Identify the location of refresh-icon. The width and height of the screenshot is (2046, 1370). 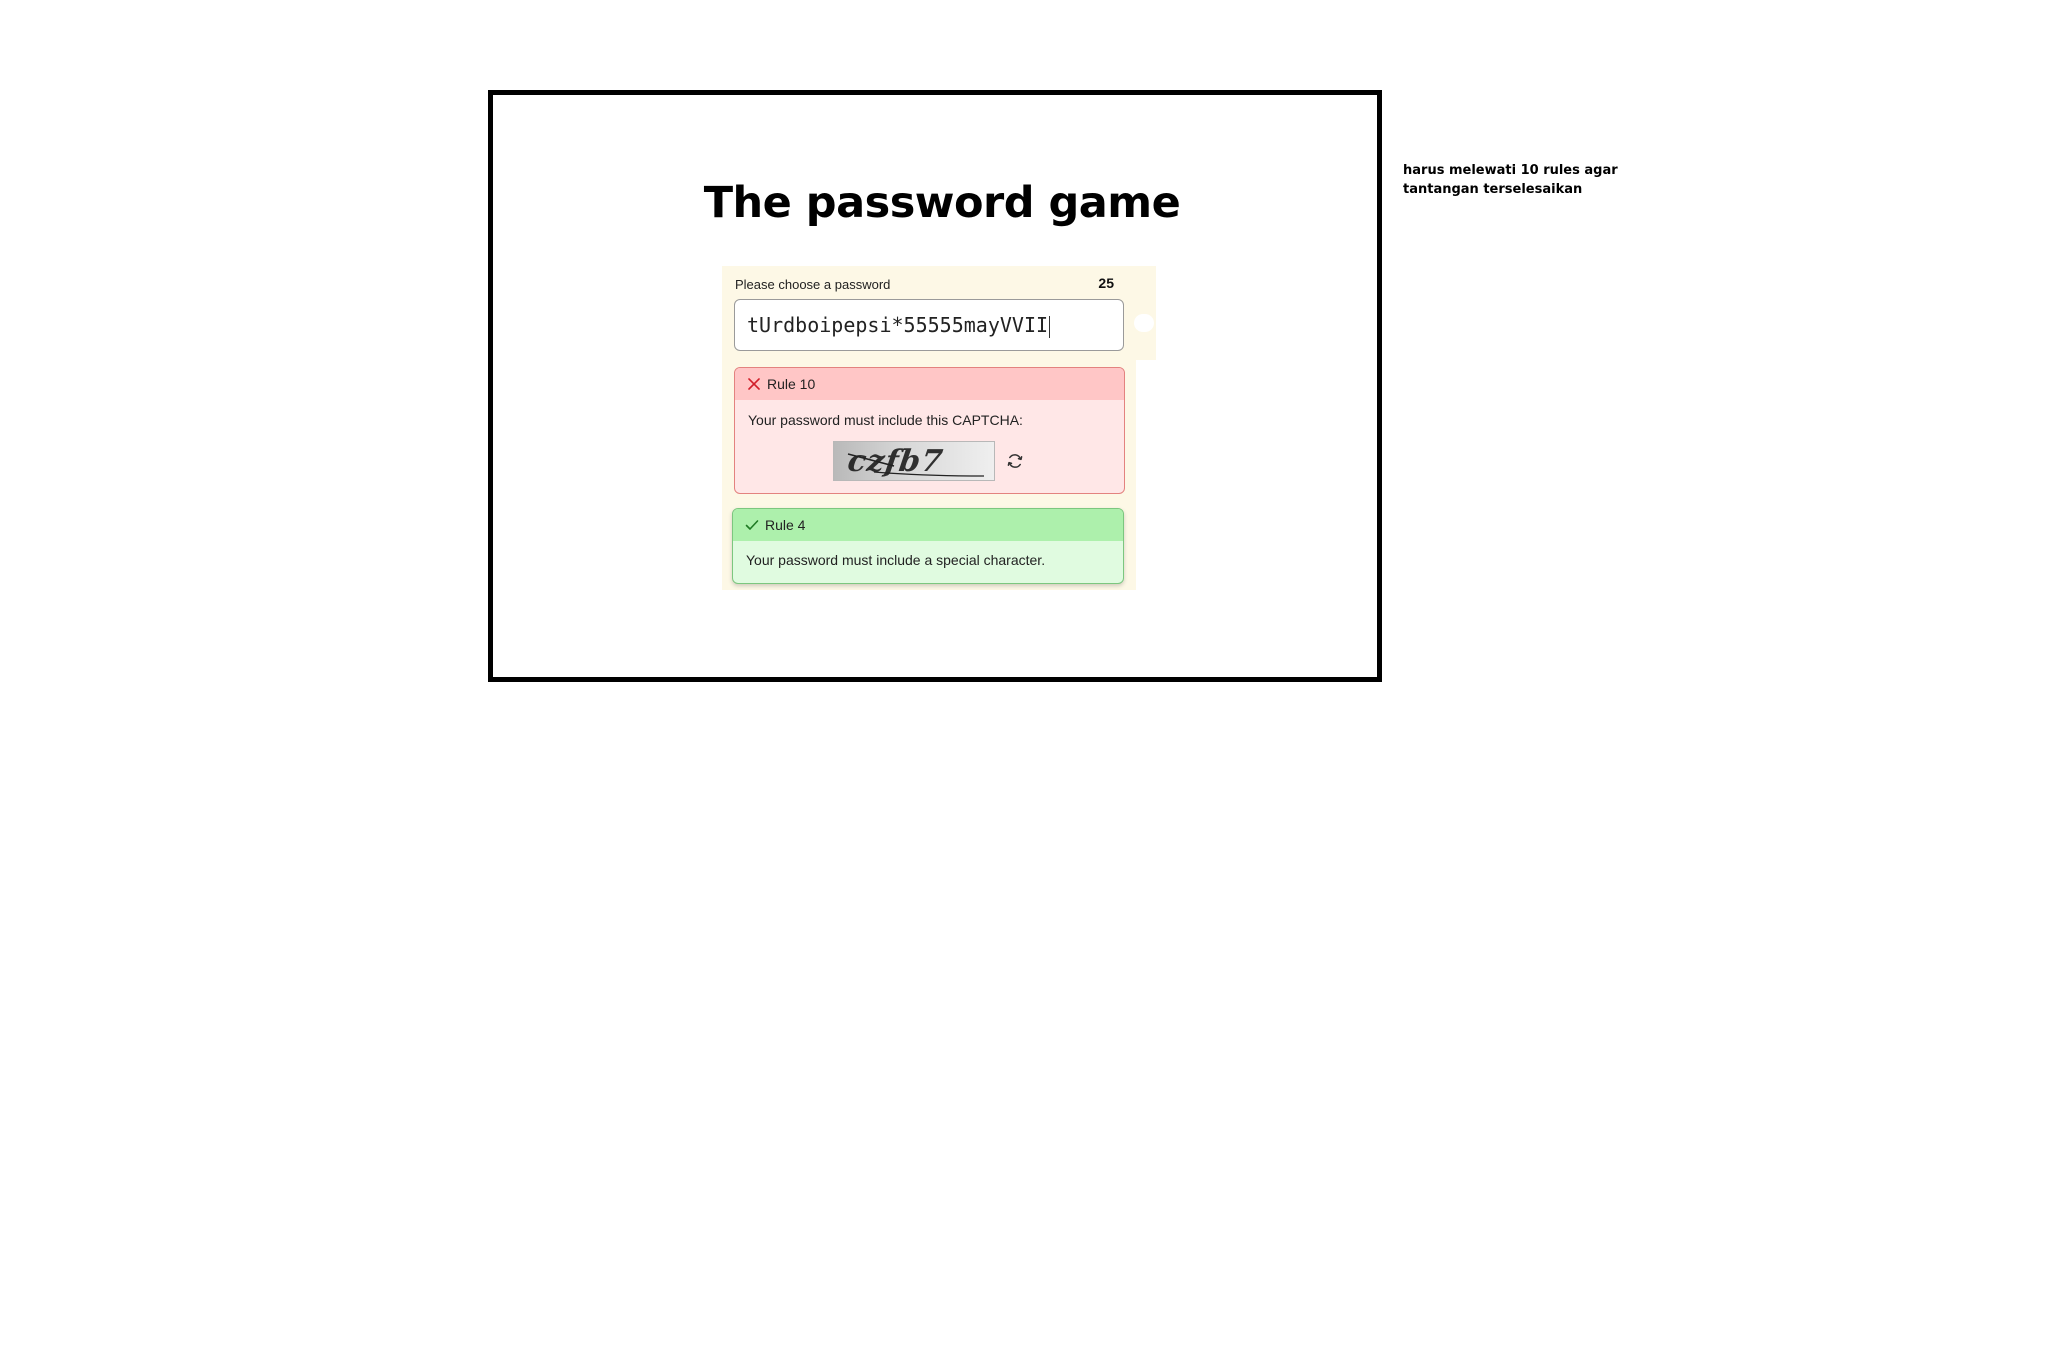
(1015, 461).